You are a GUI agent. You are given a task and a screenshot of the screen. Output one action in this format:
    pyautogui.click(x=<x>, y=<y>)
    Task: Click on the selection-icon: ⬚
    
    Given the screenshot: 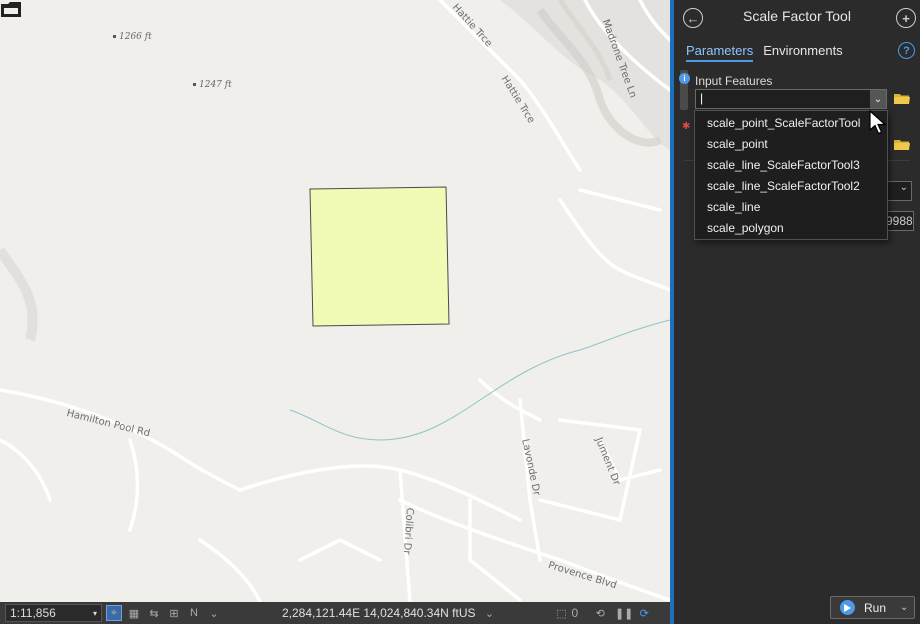 What is the action you would take?
    pyautogui.click(x=561, y=613)
    